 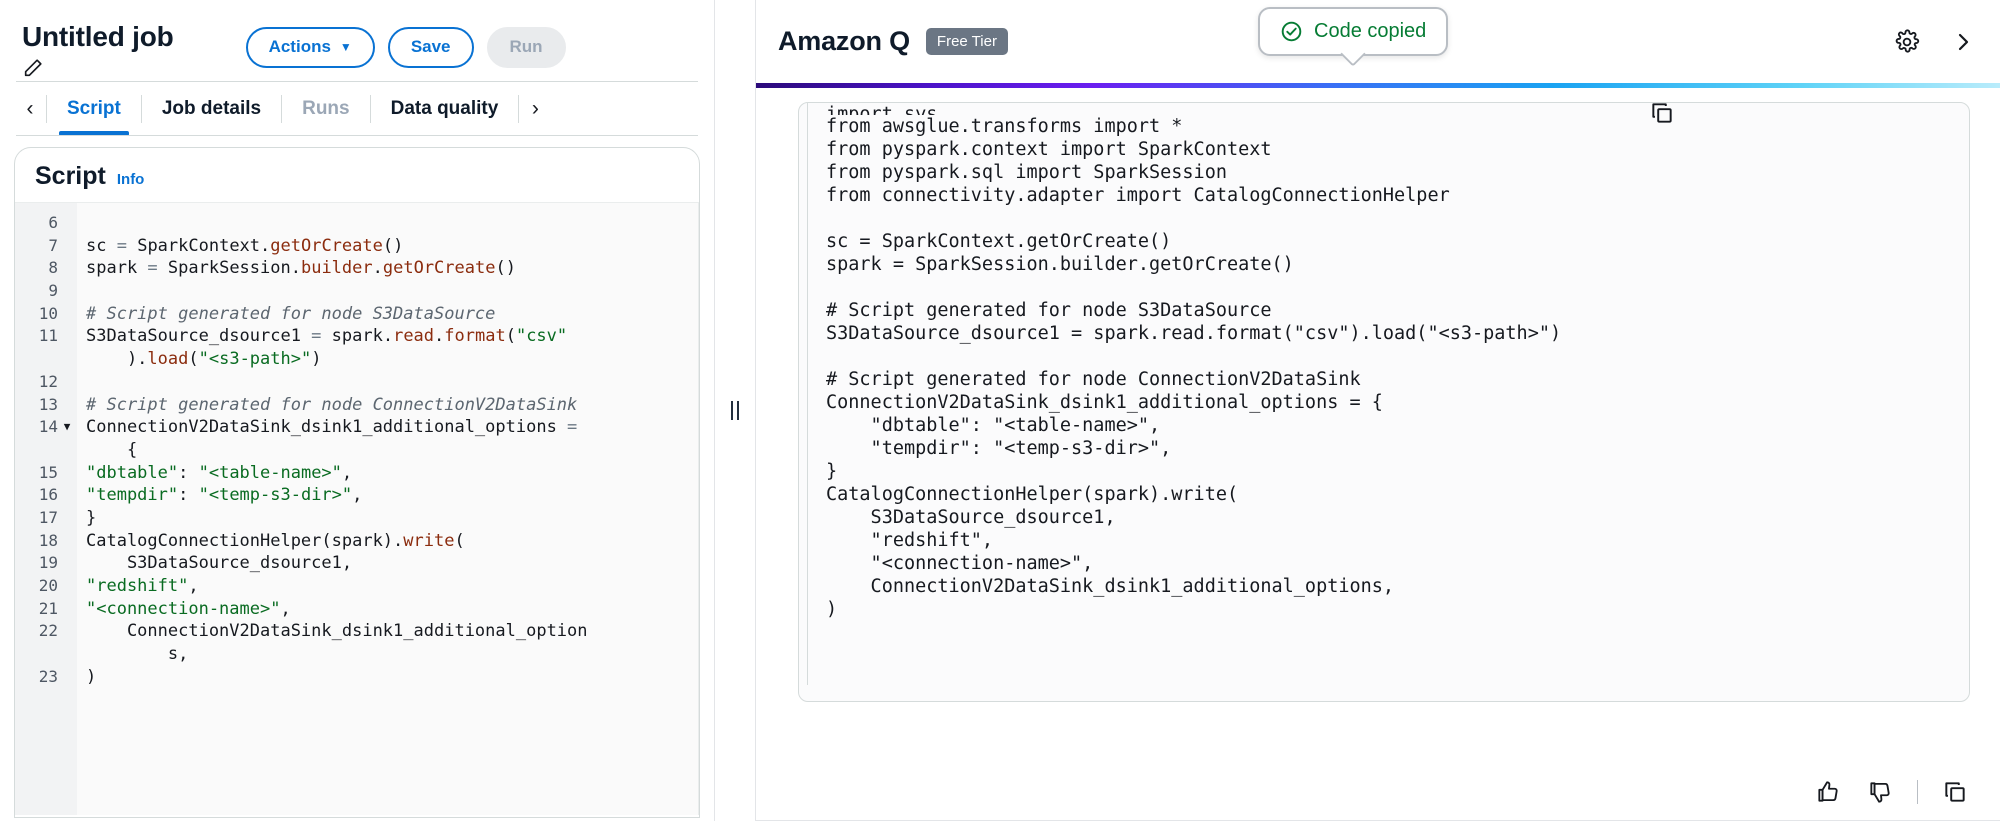 What do you see at coordinates (999, 241) in the screenshot?
I see `q-code-line: sc = SparkContext.getOrCreate()` at bounding box center [999, 241].